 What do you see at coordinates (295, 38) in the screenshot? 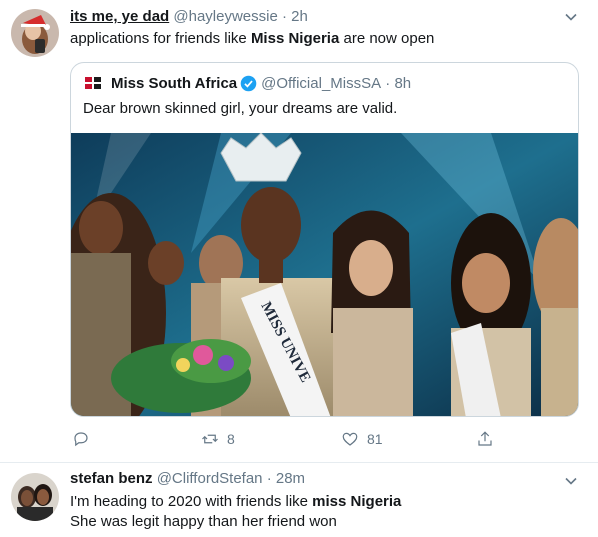
I see `tweet-text-bold: Miss Nigeria` at bounding box center [295, 38].